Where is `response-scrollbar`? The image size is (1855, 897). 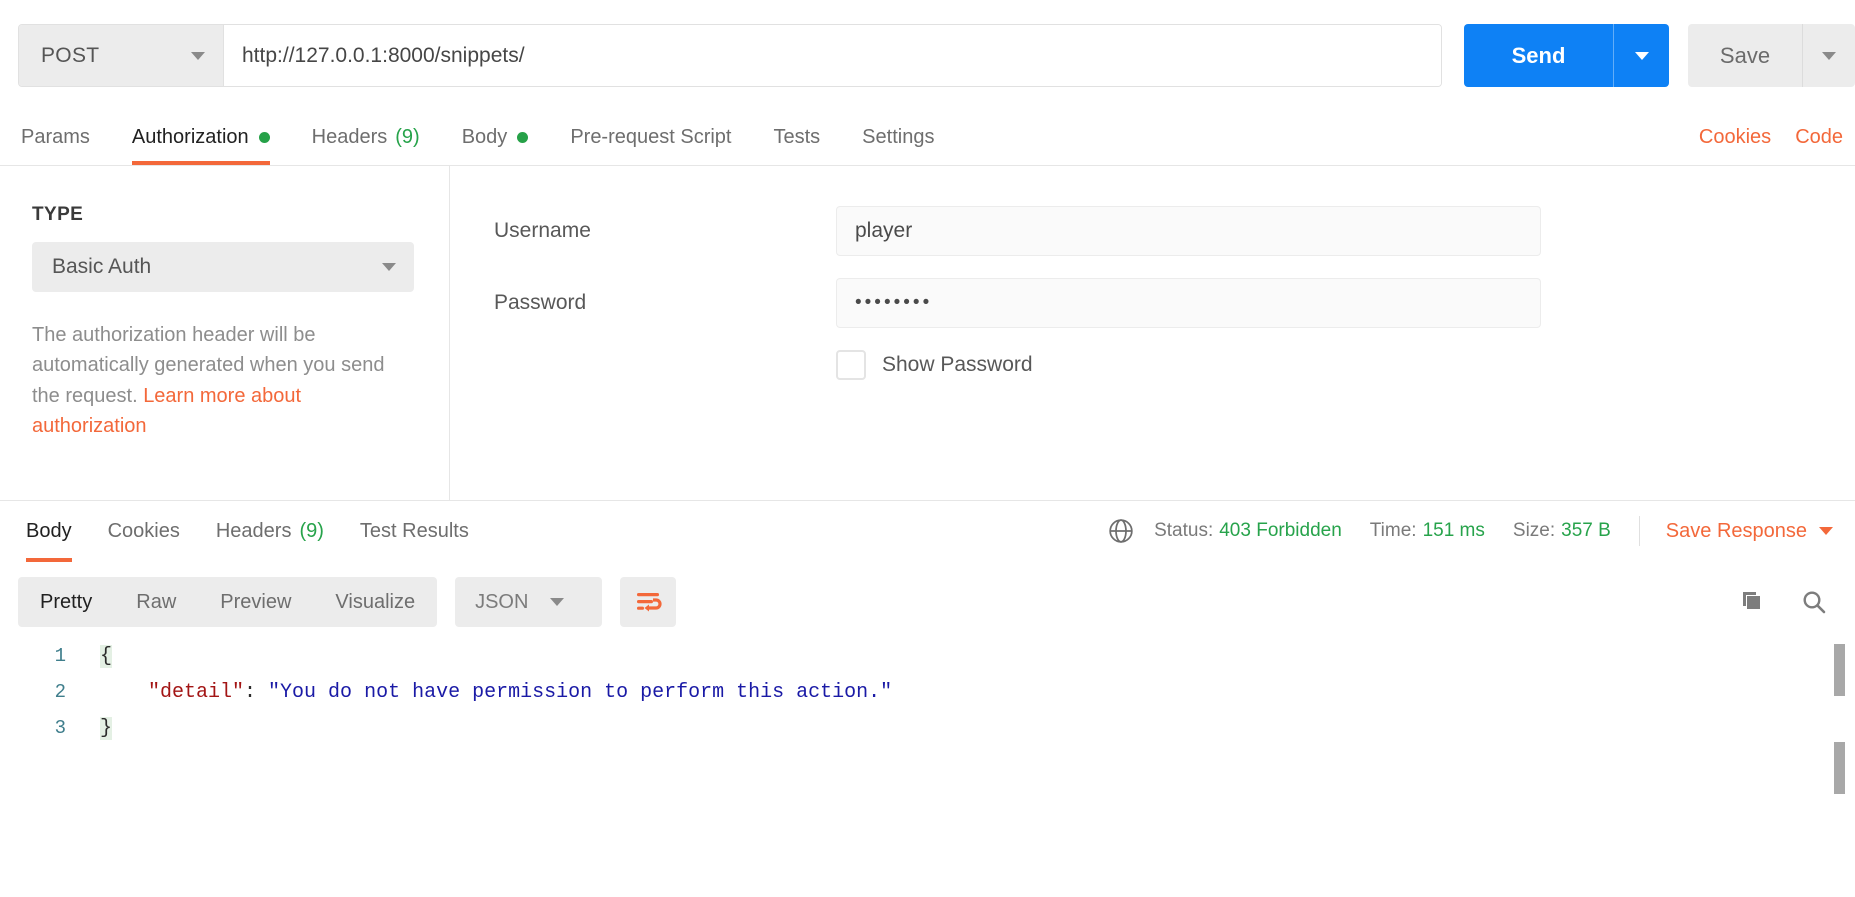 response-scrollbar is located at coordinates (1839, 770).